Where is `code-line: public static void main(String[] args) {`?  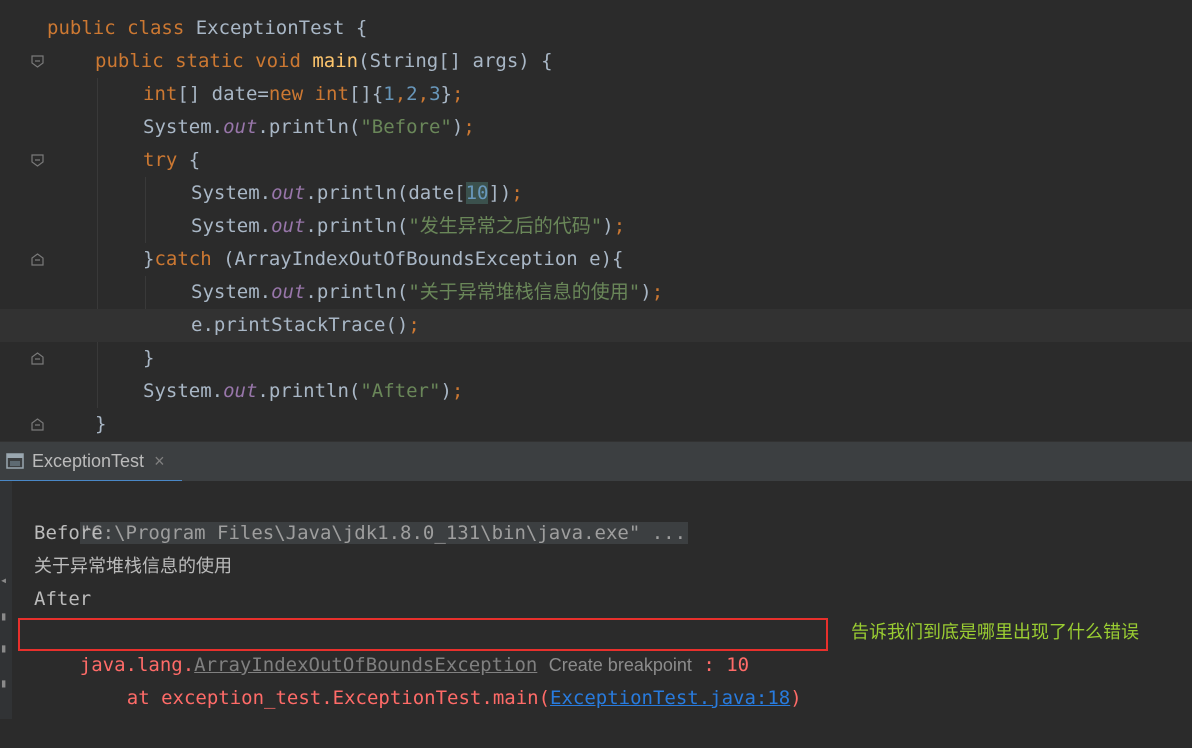
code-line: public static void main(String[] args) { is located at coordinates (596, 61).